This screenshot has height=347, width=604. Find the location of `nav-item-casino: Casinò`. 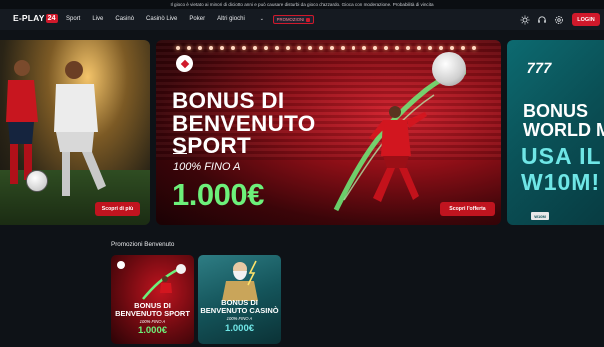

nav-item-casino: Casinò is located at coordinates (124, 19).